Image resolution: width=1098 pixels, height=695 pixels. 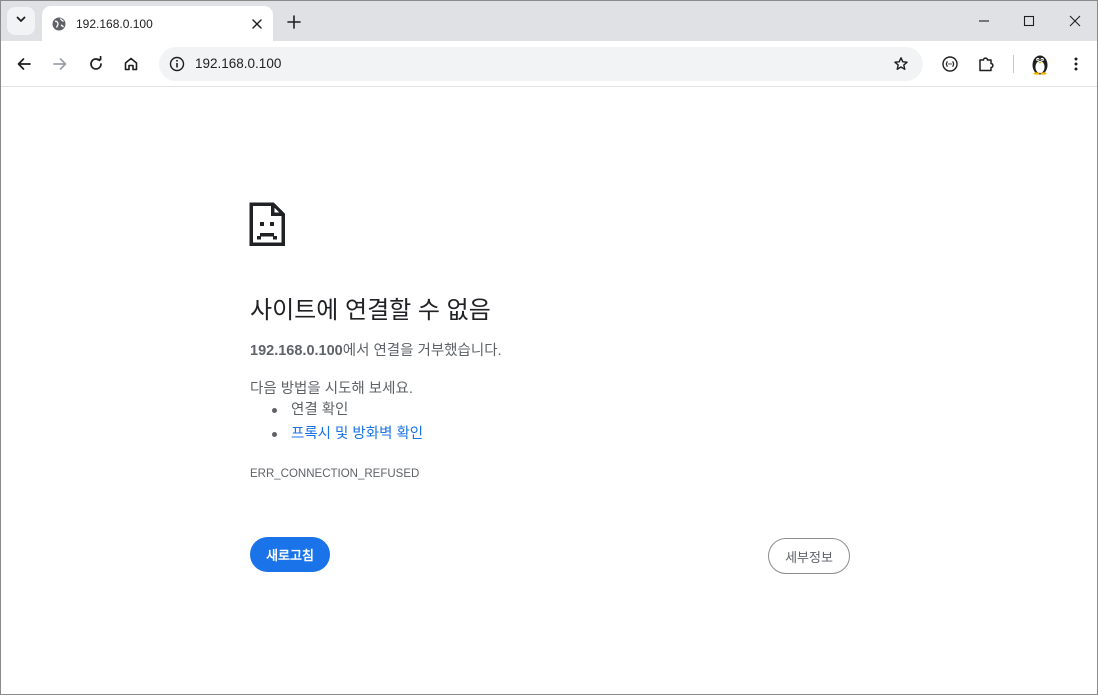 I want to click on toolbar: 192.168.0.100, so click(x=549, y=64).